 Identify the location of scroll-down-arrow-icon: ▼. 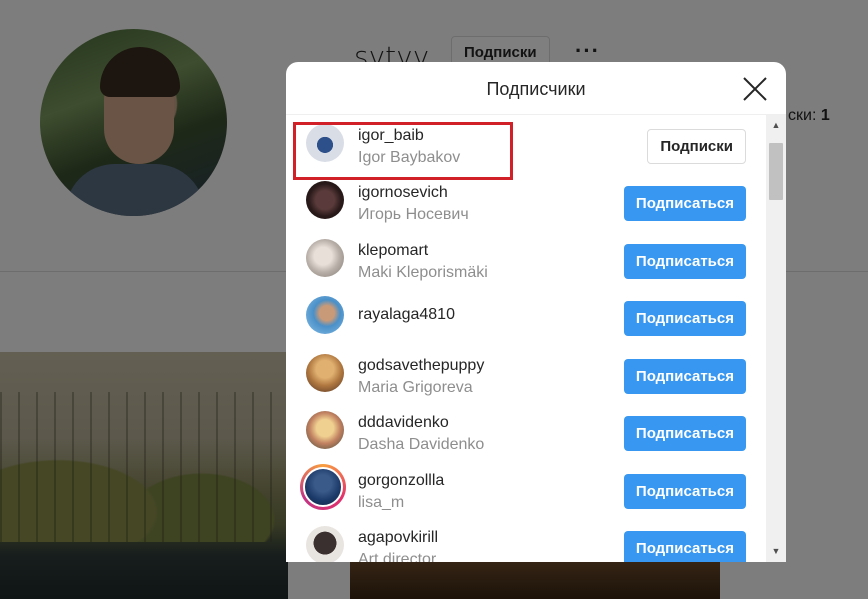
(776, 551).